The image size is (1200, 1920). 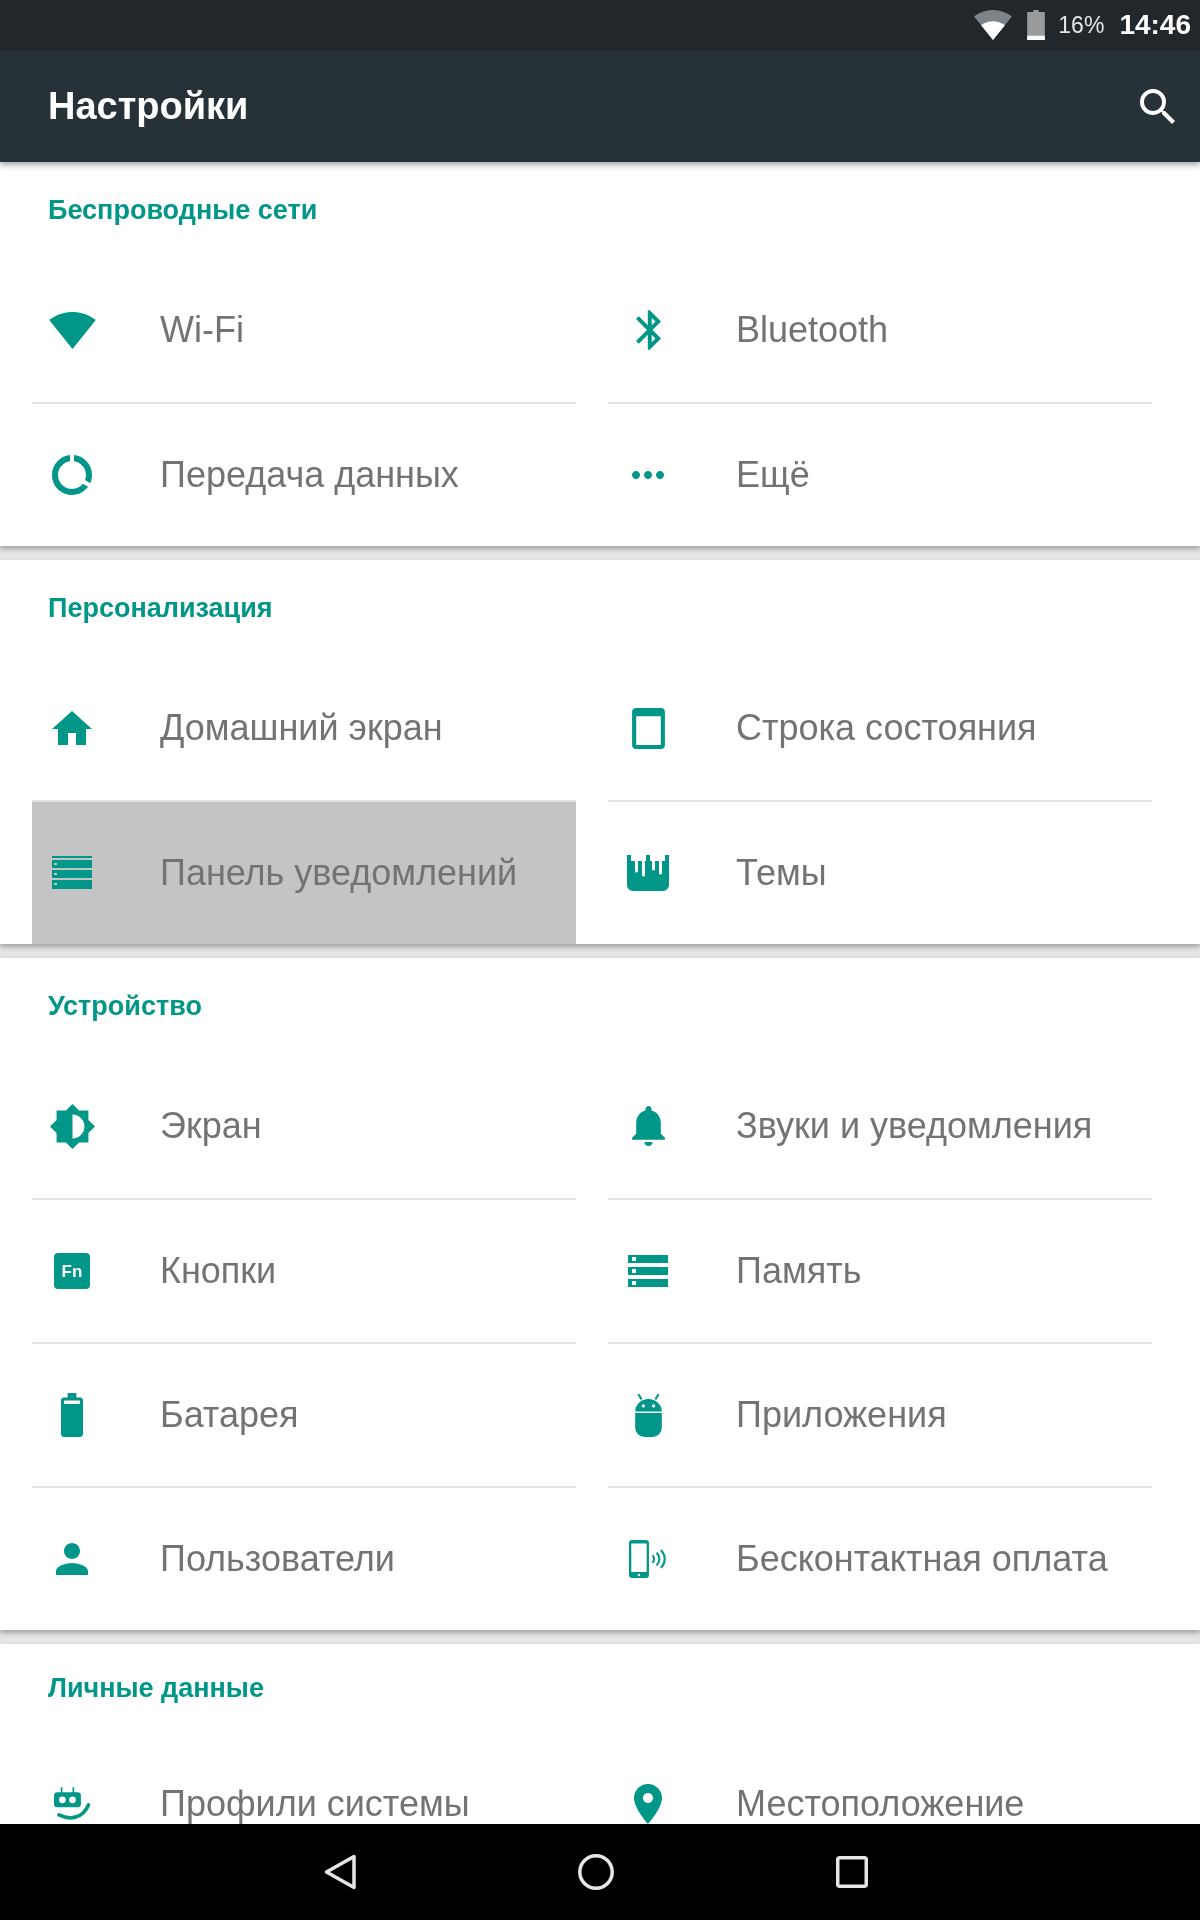 I want to click on brightness-icon, so click(x=72, y=1126).